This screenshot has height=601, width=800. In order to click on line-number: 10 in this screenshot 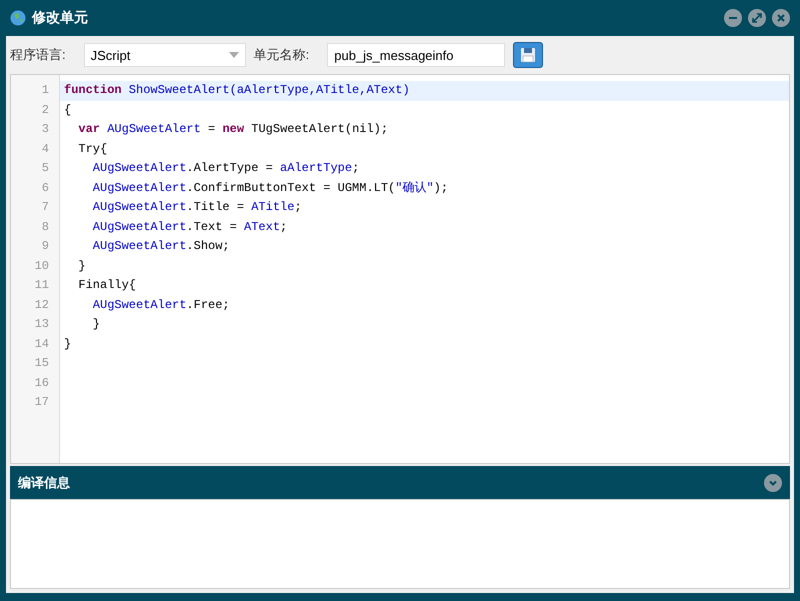, I will do `click(41, 266)`.